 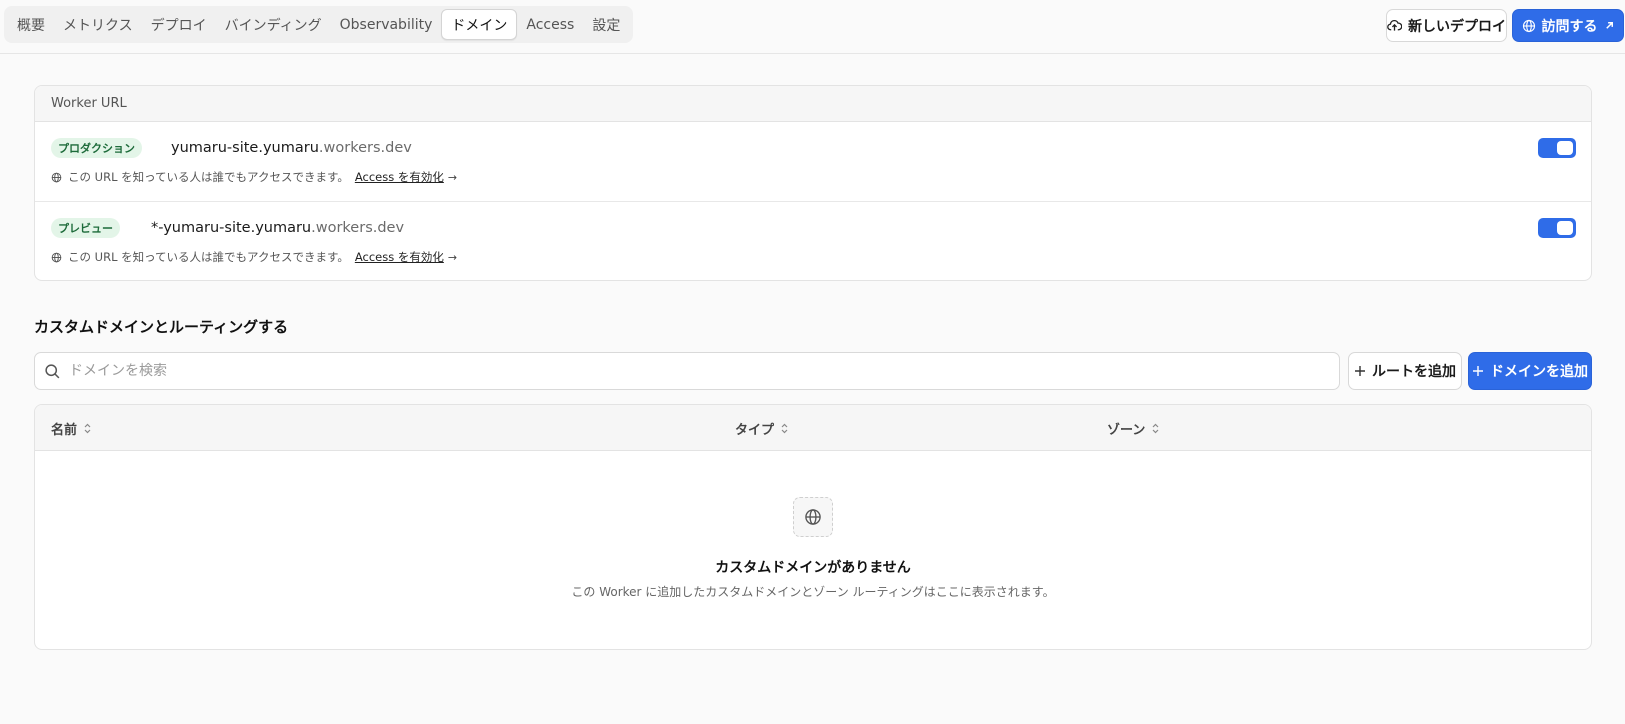 What do you see at coordinates (365, 148) in the screenshot?
I see `production-url-suffix: .workers.dev` at bounding box center [365, 148].